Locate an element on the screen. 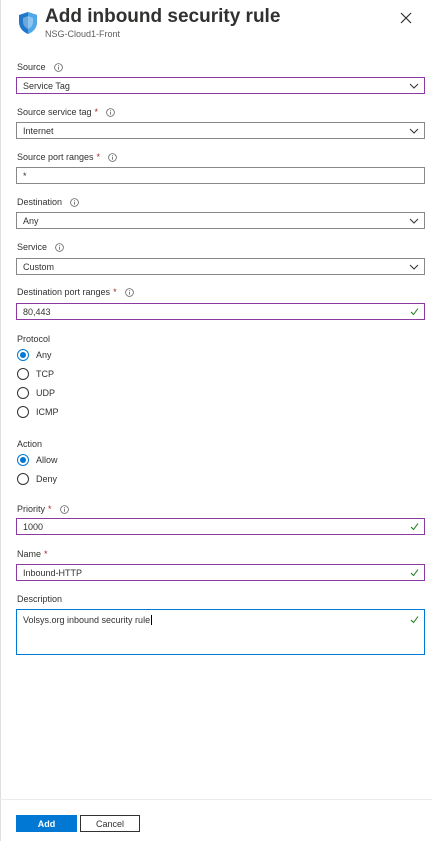 This screenshot has height=841, width=432. network-security-group-icon is located at coordinates (28, 23).